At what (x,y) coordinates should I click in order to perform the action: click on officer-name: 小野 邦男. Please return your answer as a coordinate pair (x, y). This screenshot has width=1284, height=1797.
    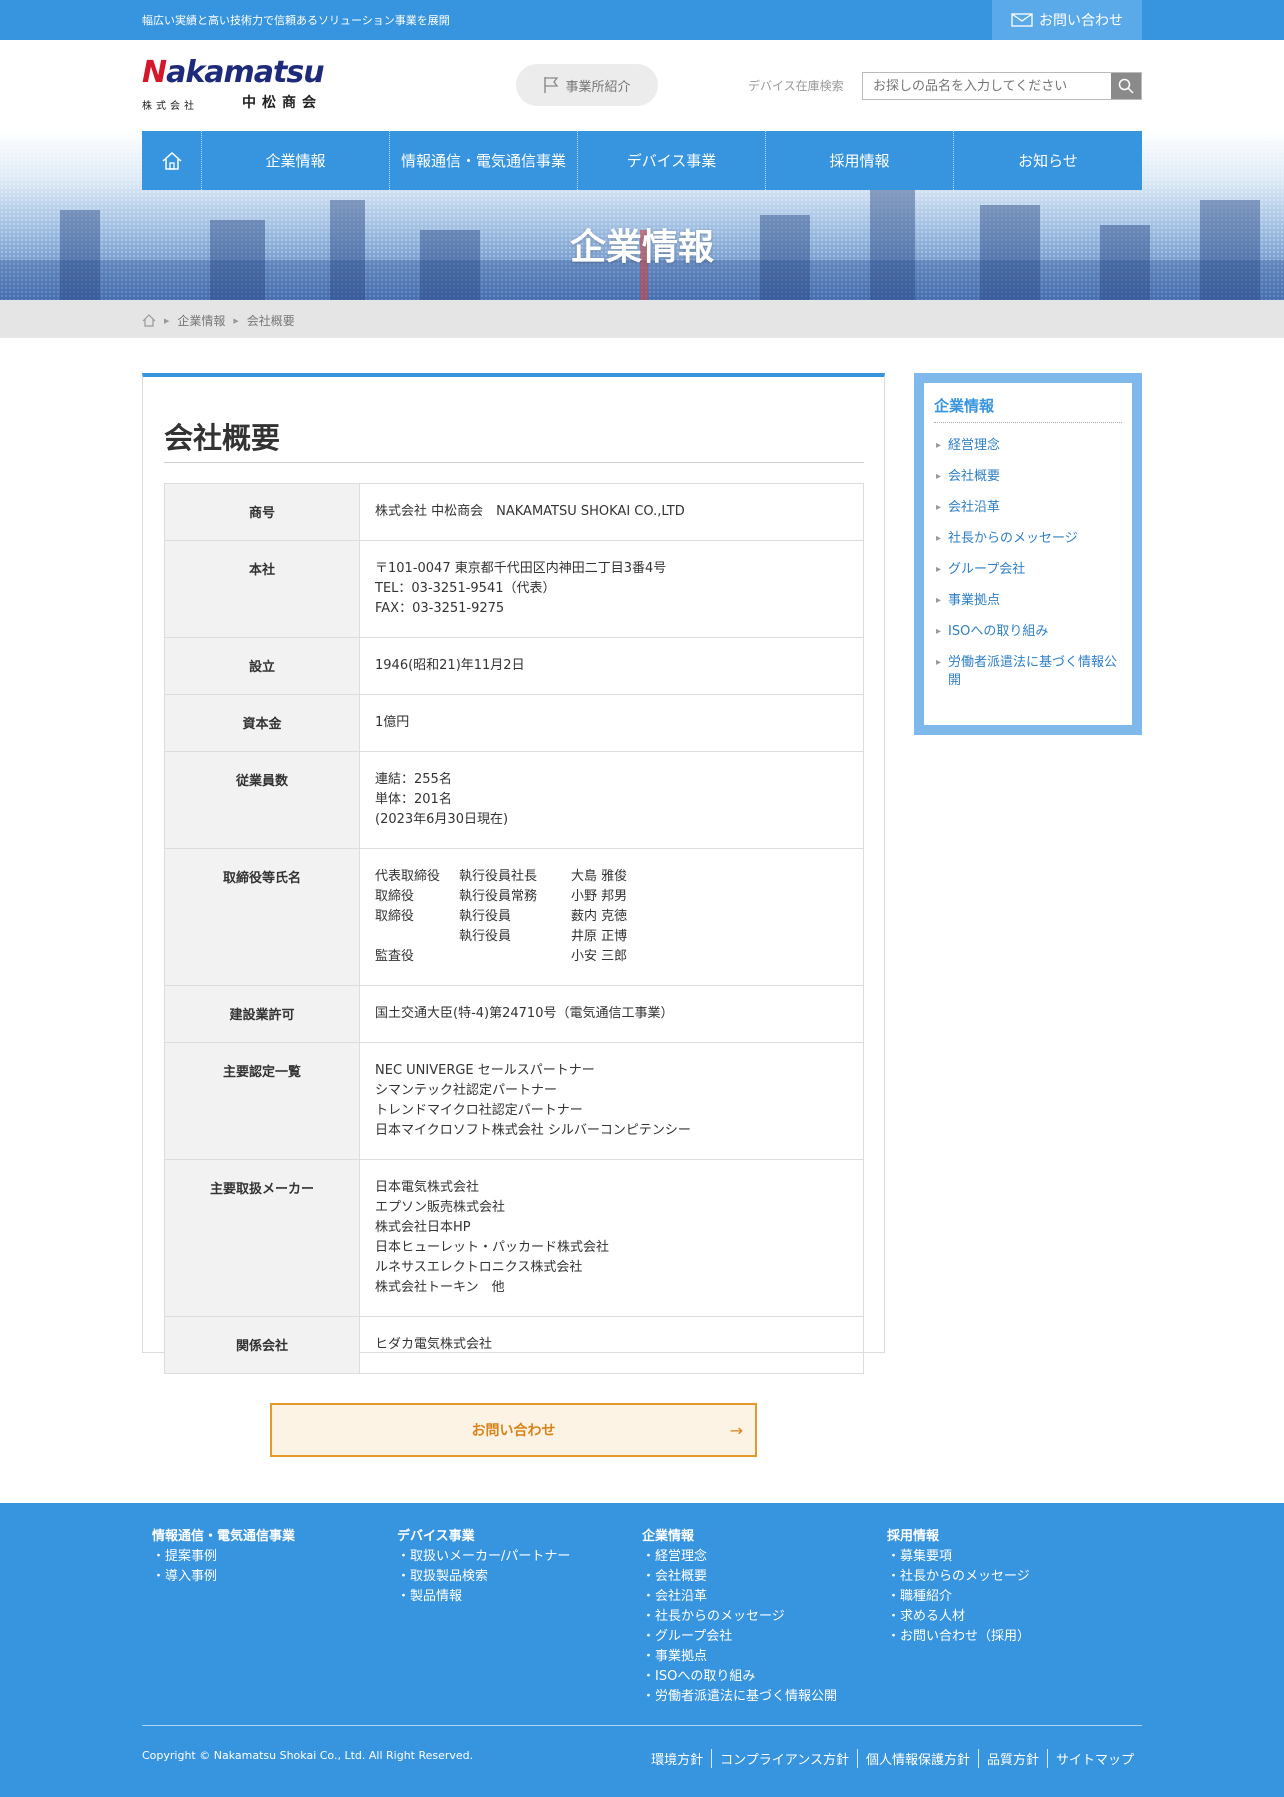
    Looking at the image, I should click on (599, 896).